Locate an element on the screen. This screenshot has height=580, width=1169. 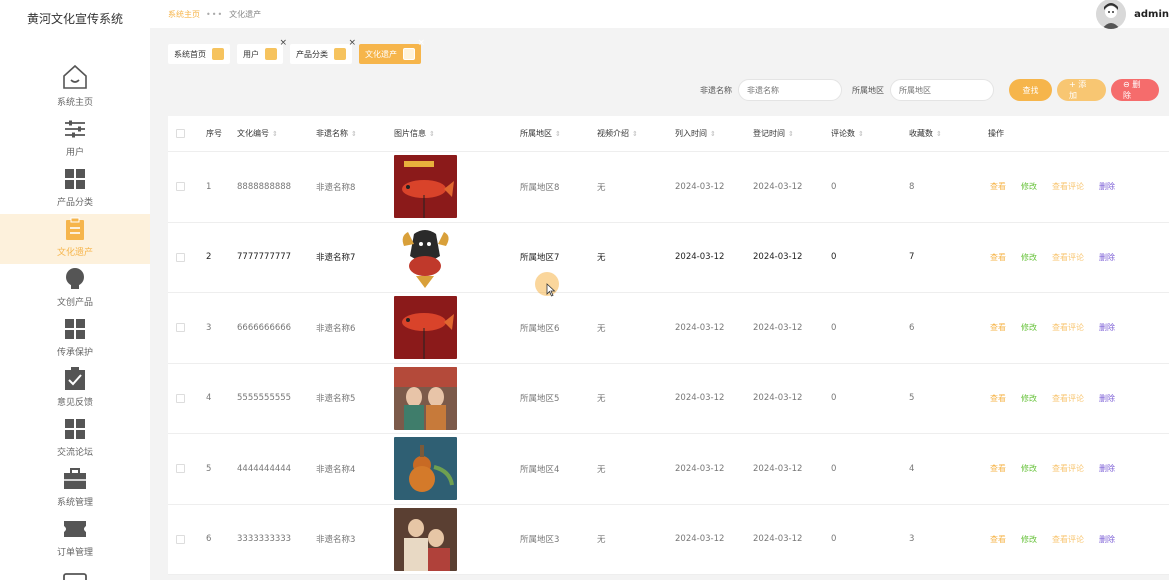
tab-product-category: 产品分类 × is located at coordinates (323, 51).